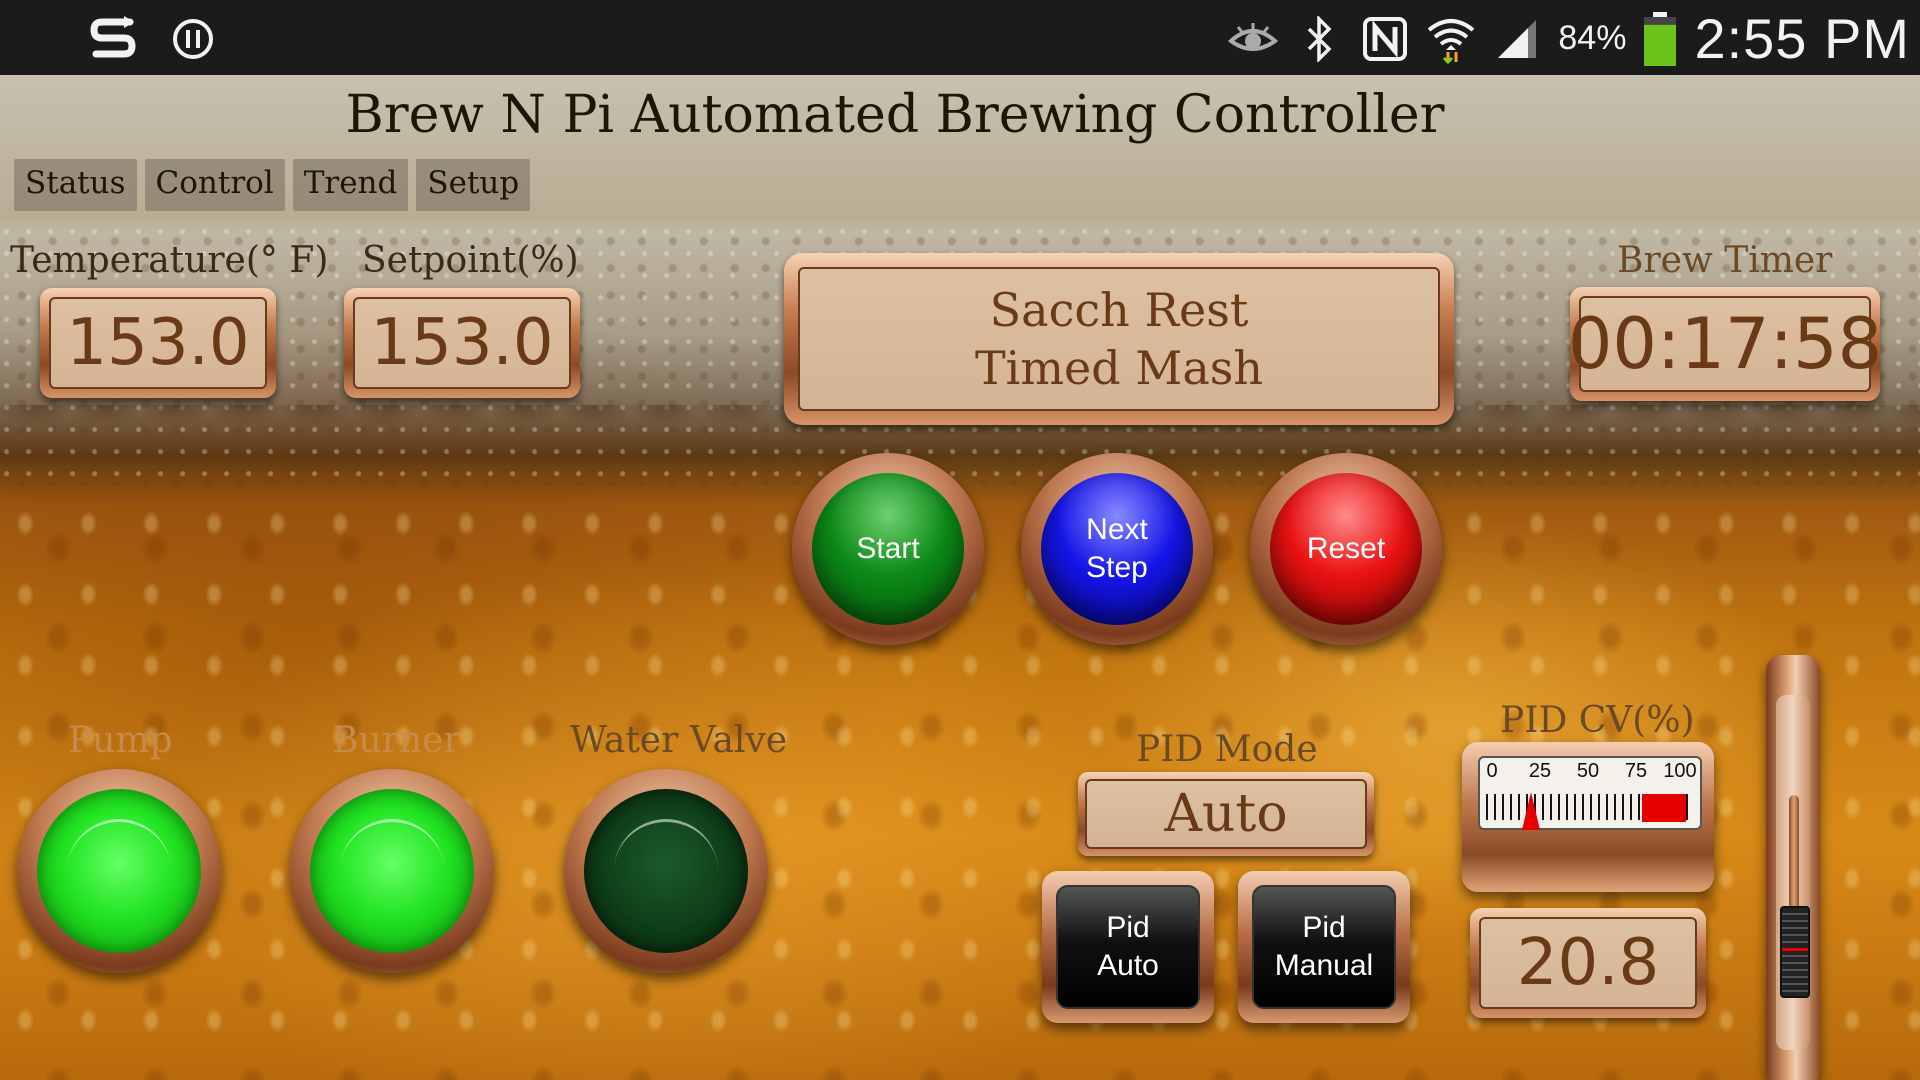 This screenshot has width=1920, height=1080. Describe the element at coordinates (1590, 793) in the screenshot. I see `gauge-scale: 0 25 50 75 100` at that location.